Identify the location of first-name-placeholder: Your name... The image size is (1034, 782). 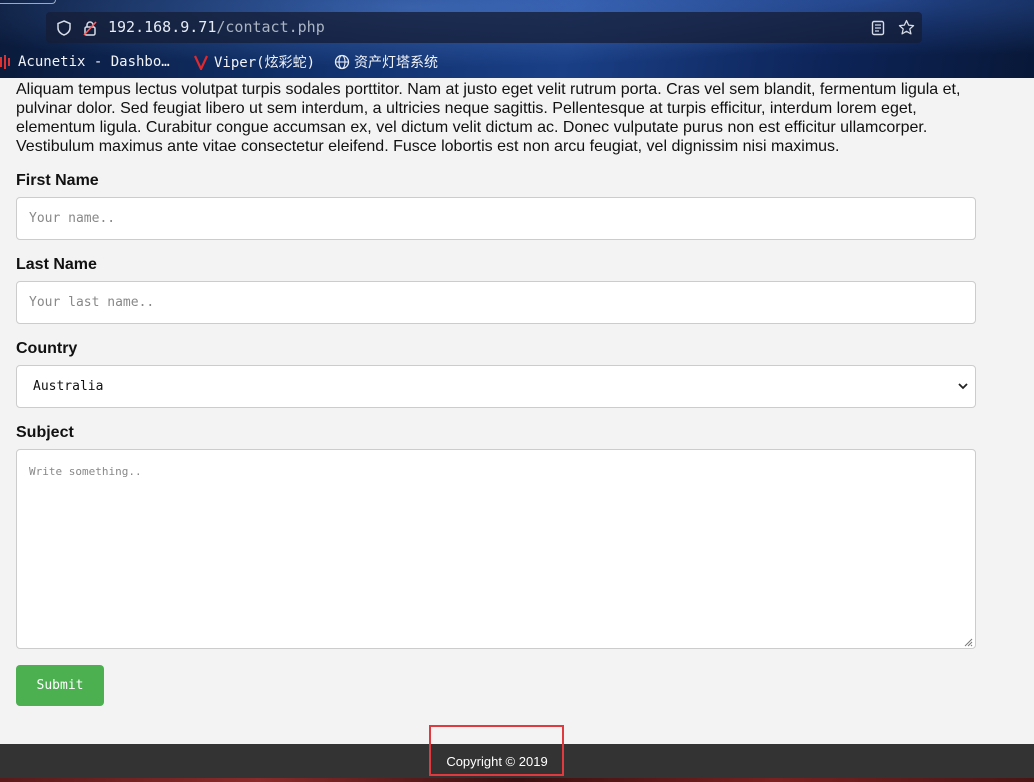
(72, 218).